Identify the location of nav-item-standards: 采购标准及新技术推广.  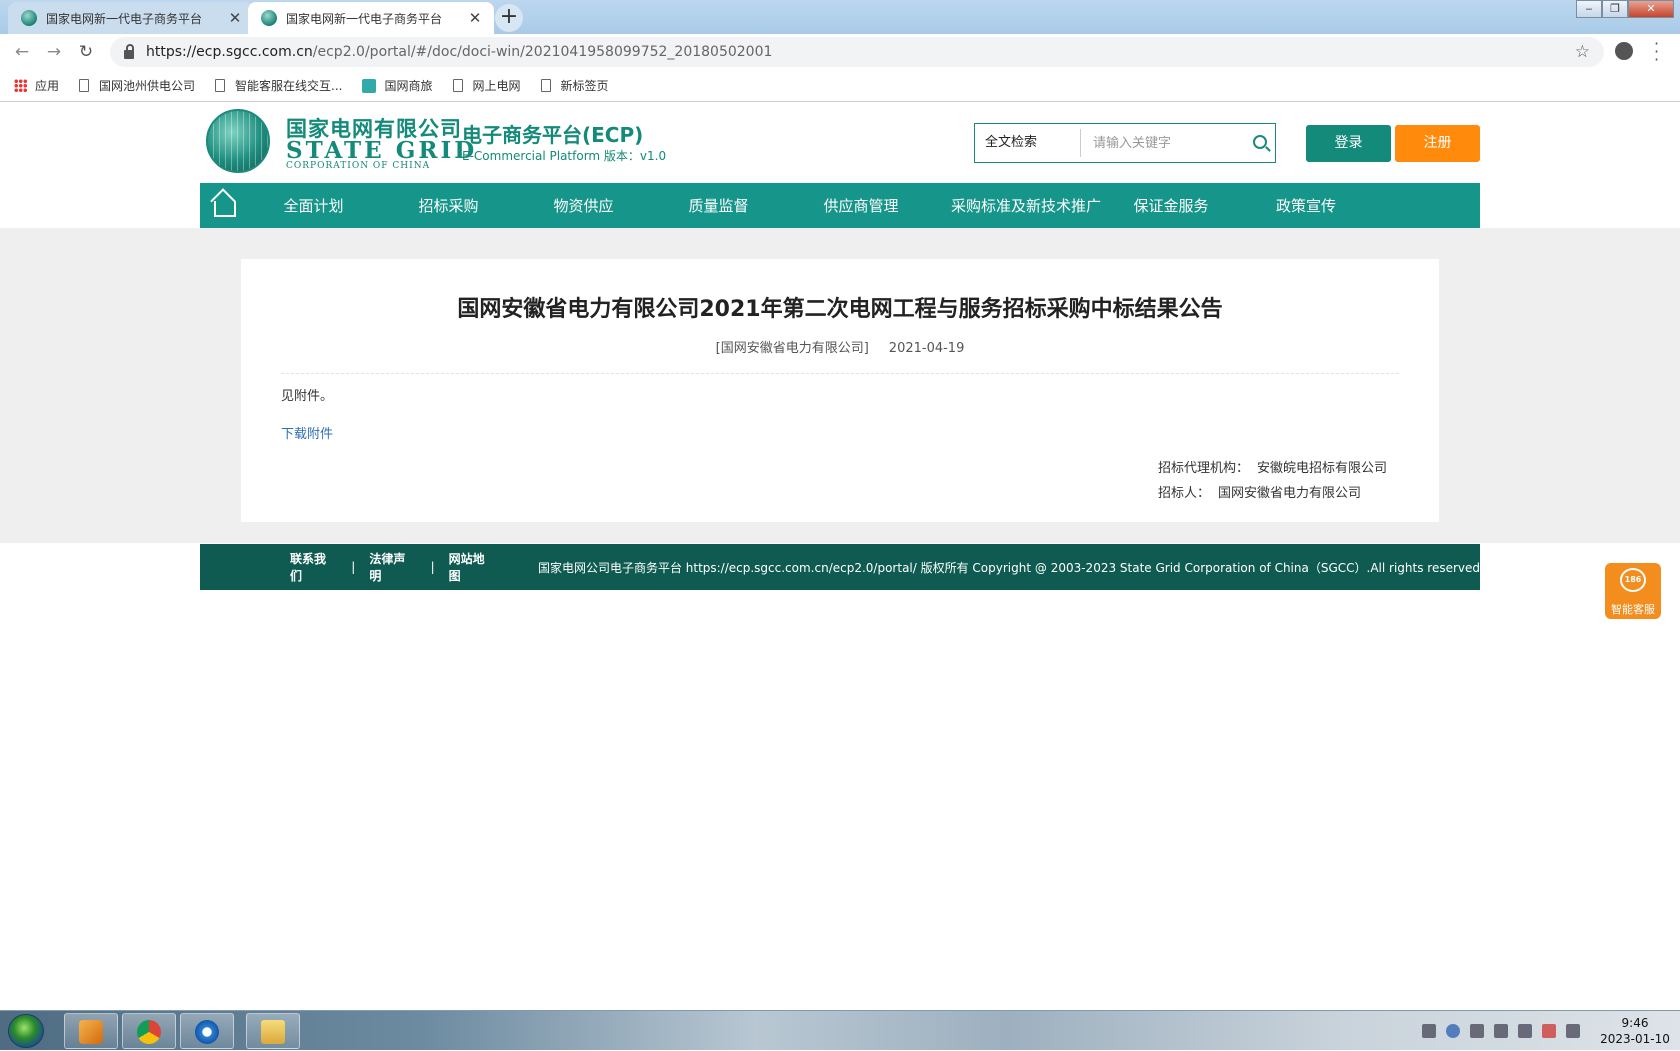
(1026, 205).